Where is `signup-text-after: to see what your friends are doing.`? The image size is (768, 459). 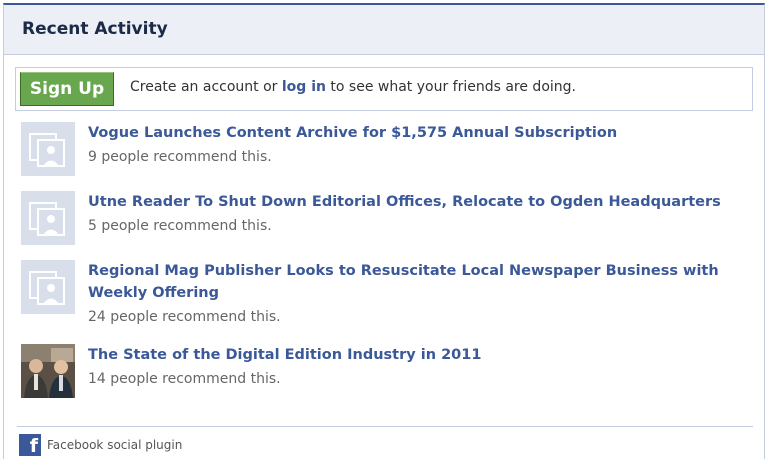
signup-text-after: to see what your friends are doing. is located at coordinates (450, 87).